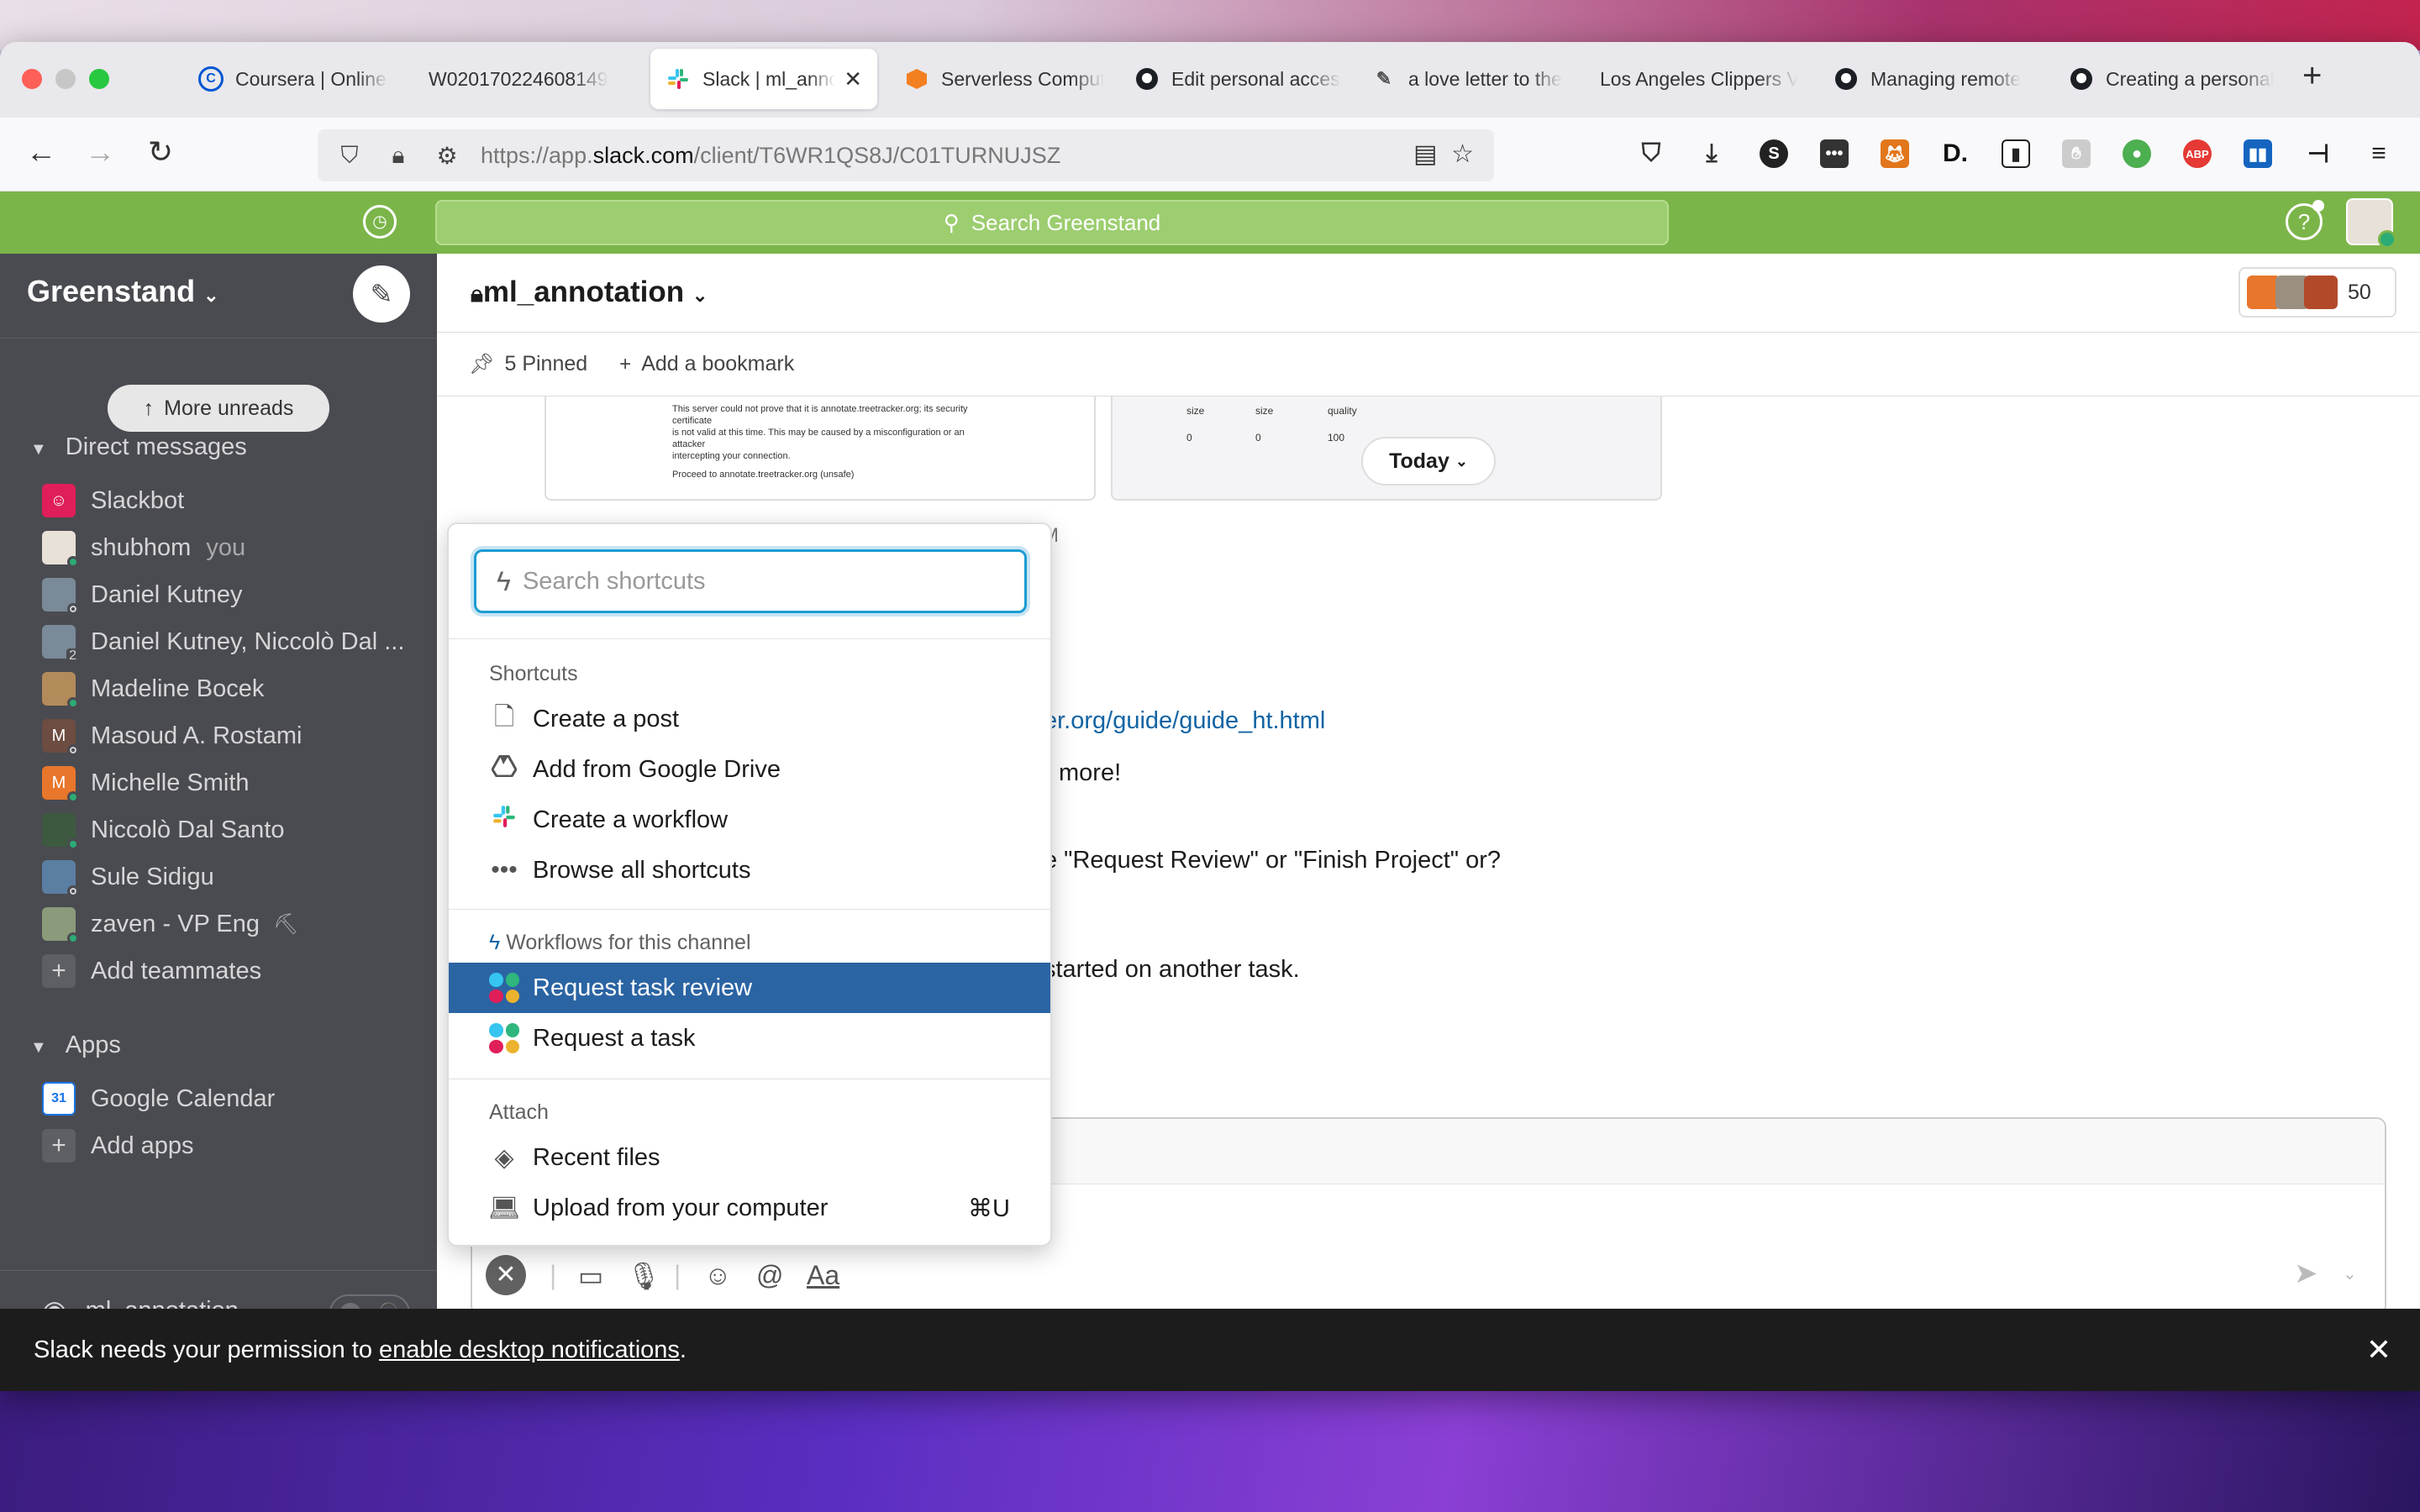 The image size is (2420, 1512). I want to click on extension-password-icon: •••, so click(1834, 153).